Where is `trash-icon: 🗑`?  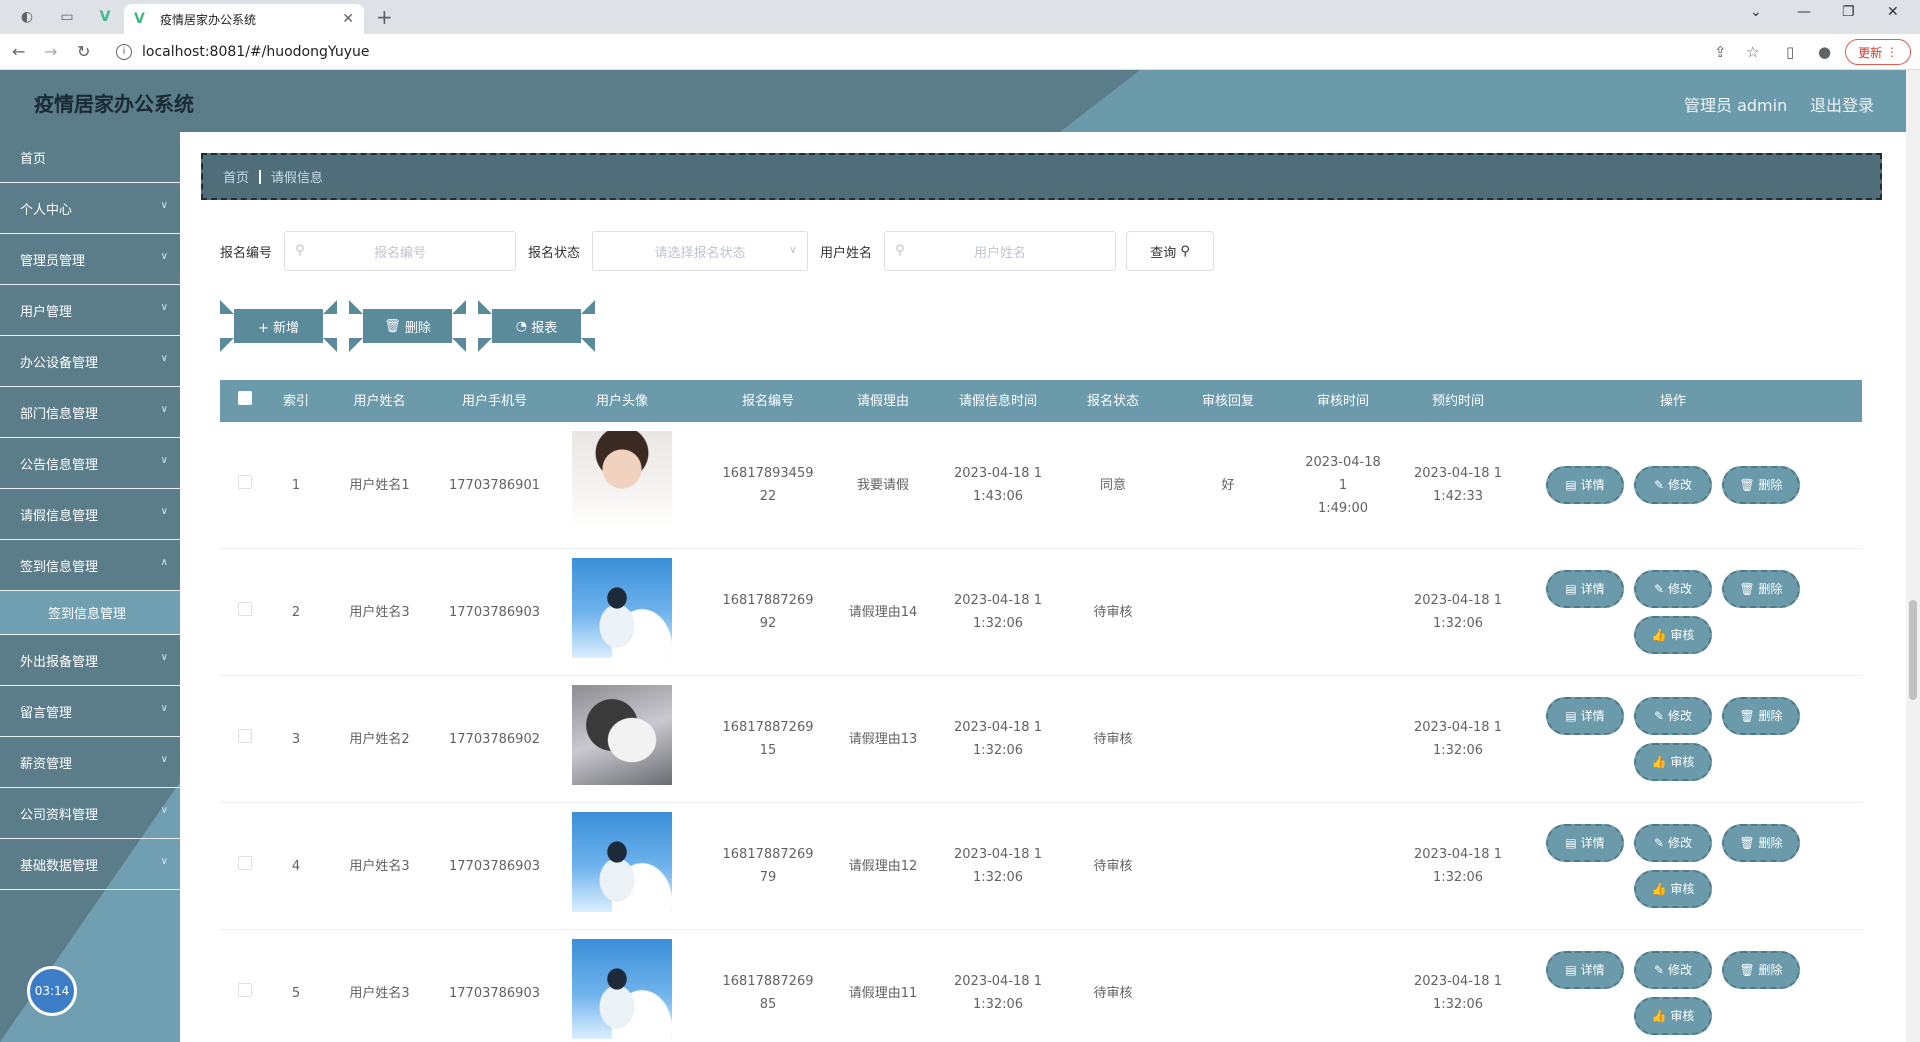 trash-icon: 🗑 is located at coordinates (1747, 588).